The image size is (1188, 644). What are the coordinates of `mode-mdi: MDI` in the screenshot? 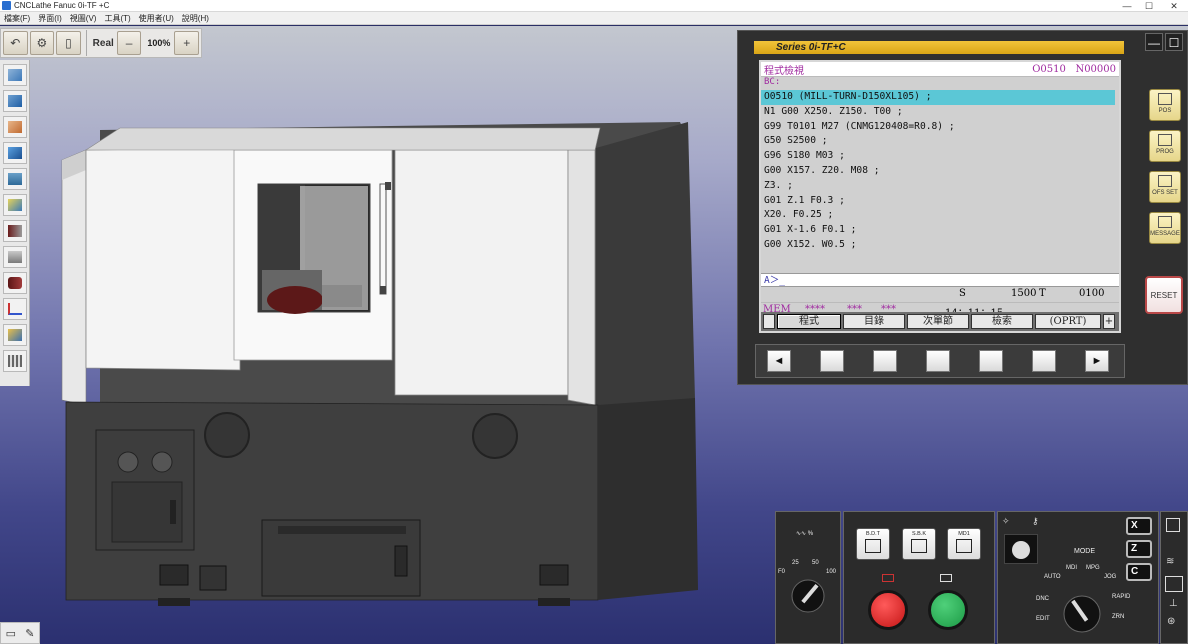 It's located at (1071, 568).